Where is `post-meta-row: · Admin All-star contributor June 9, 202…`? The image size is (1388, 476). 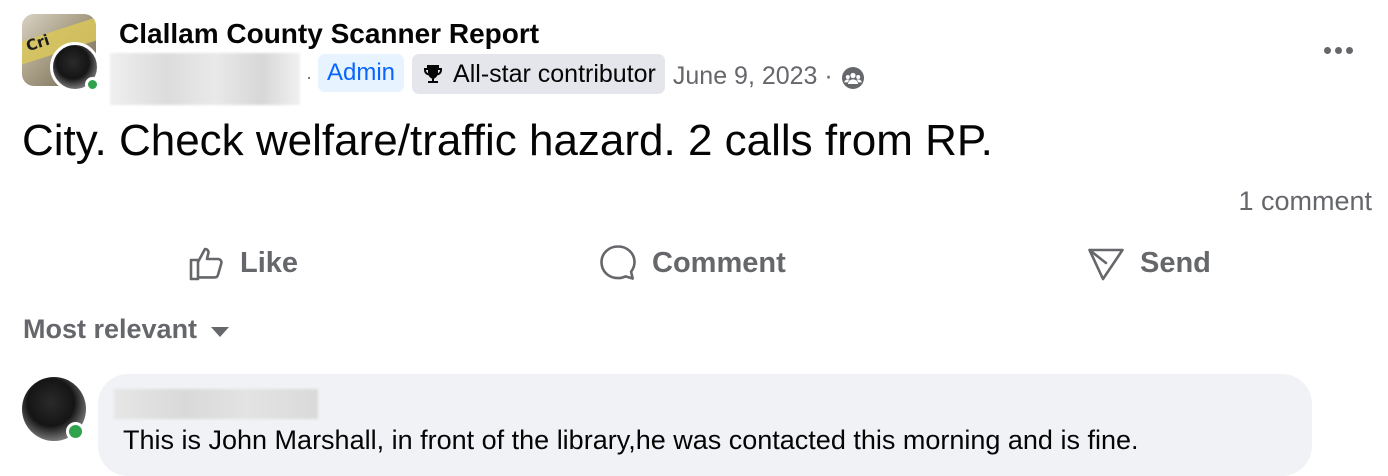
post-meta-row: · Admin All-star contributor June 9, 202… is located at coordinates (487, 79).